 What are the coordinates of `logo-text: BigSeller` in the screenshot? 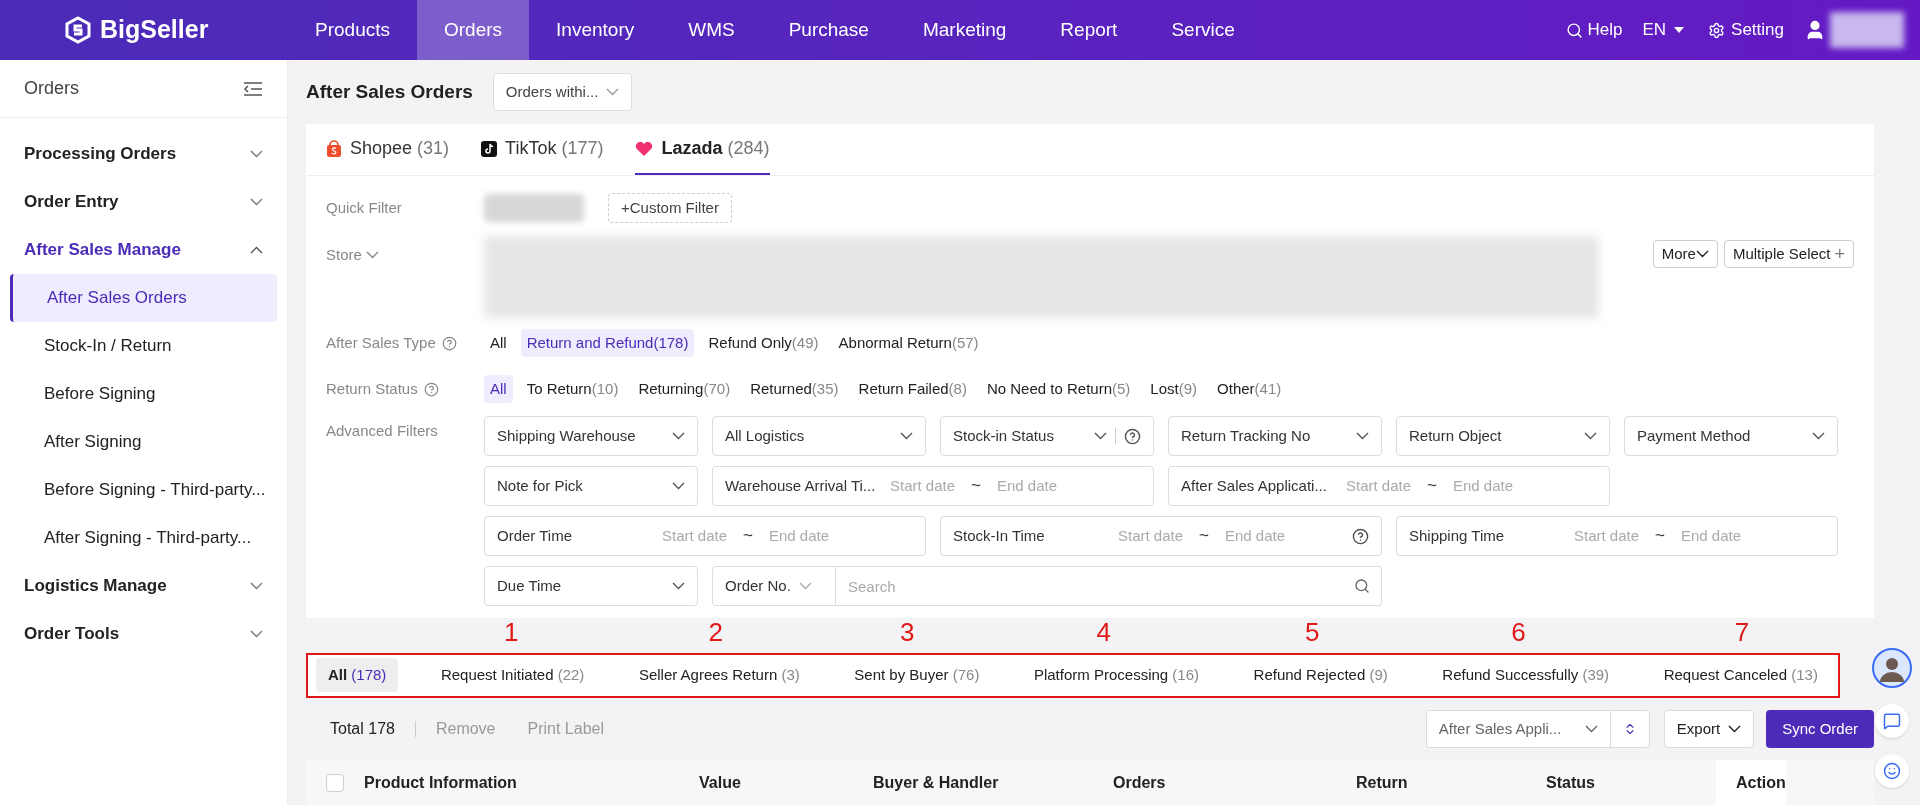 It's located at (154, 30).